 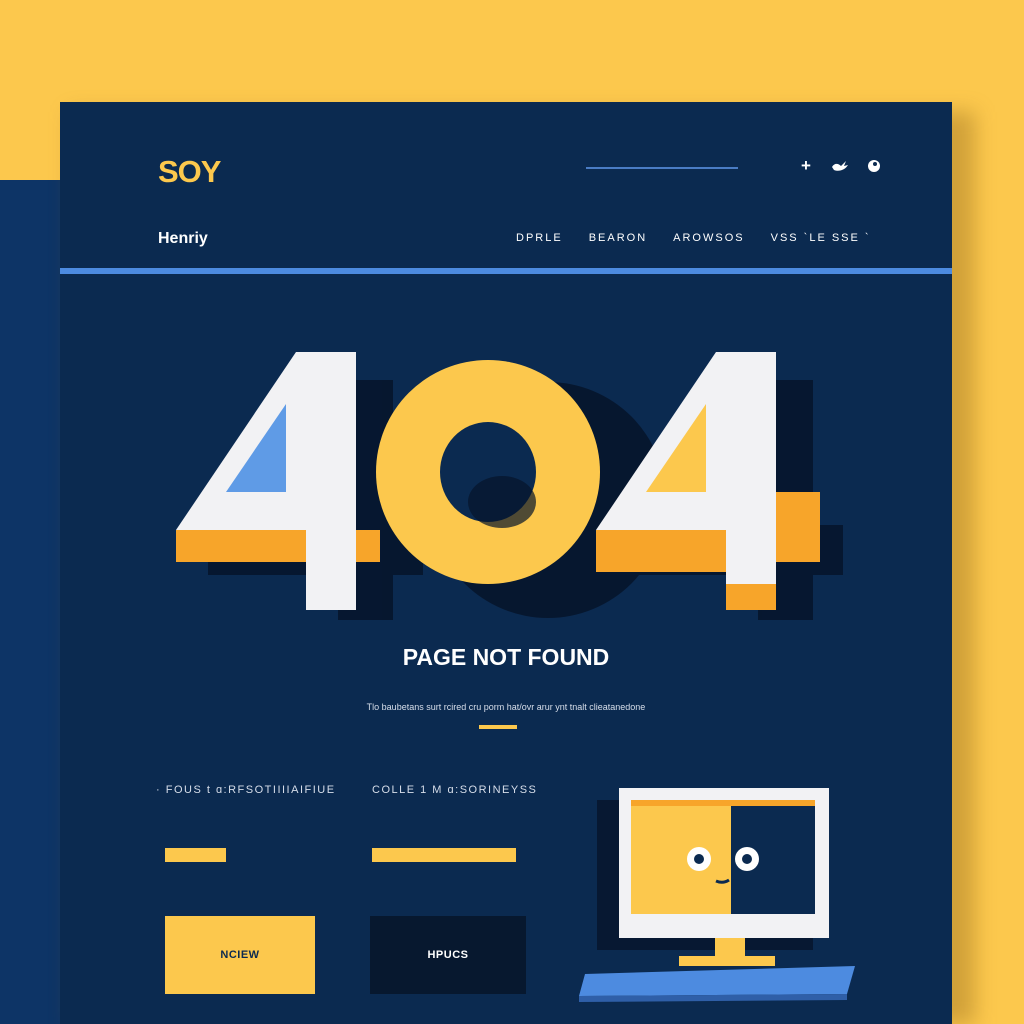 I want to click on footer-bar-left, so click(x=195, y=855).